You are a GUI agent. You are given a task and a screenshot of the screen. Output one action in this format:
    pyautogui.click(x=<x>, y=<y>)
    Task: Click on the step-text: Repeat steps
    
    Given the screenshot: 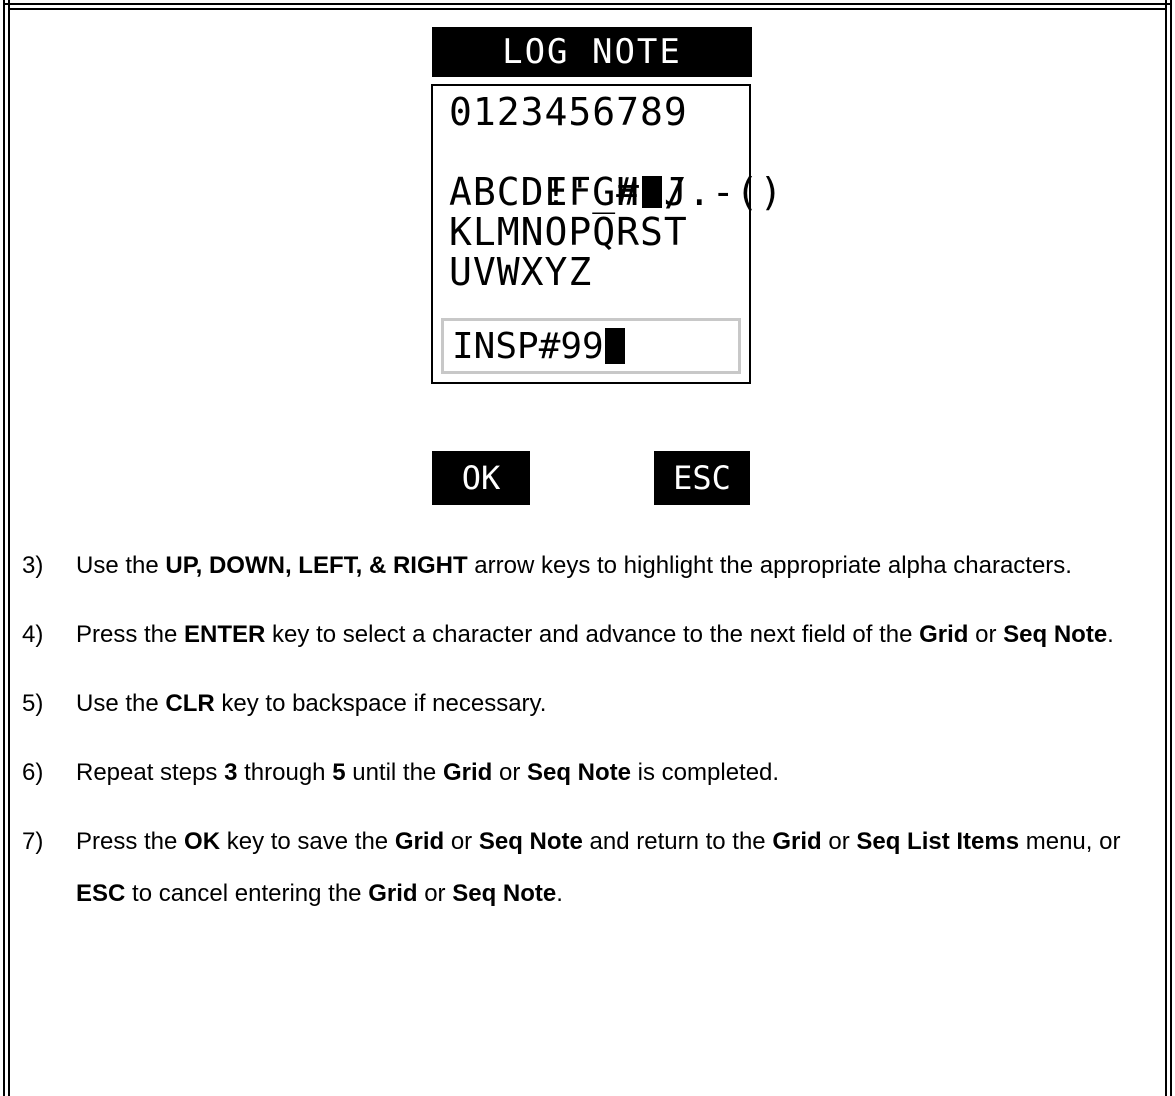 What is the action you would take?
    pyautogui.click(x=150, y=772)
    